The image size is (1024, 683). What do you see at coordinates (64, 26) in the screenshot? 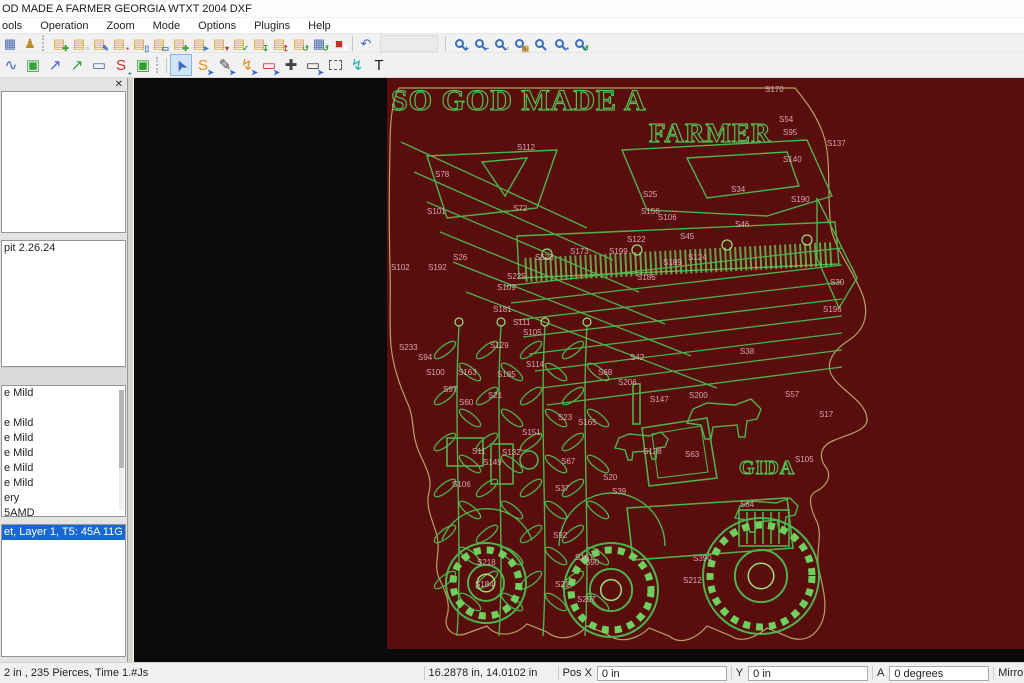
I see `menu-item-operation: Operation` at bounding box center [64, 26].